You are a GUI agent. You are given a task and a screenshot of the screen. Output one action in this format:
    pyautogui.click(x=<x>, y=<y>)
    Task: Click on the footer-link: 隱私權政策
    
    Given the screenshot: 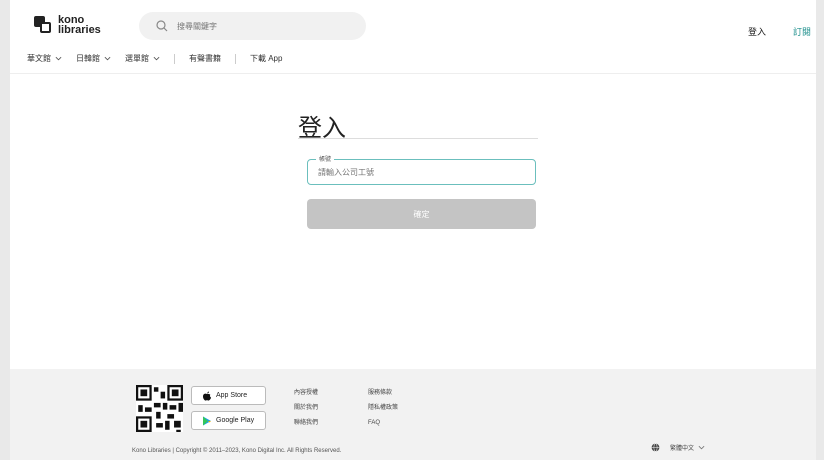 What is the action you would take?
    pyautogui.click(x=383, y=408)
    